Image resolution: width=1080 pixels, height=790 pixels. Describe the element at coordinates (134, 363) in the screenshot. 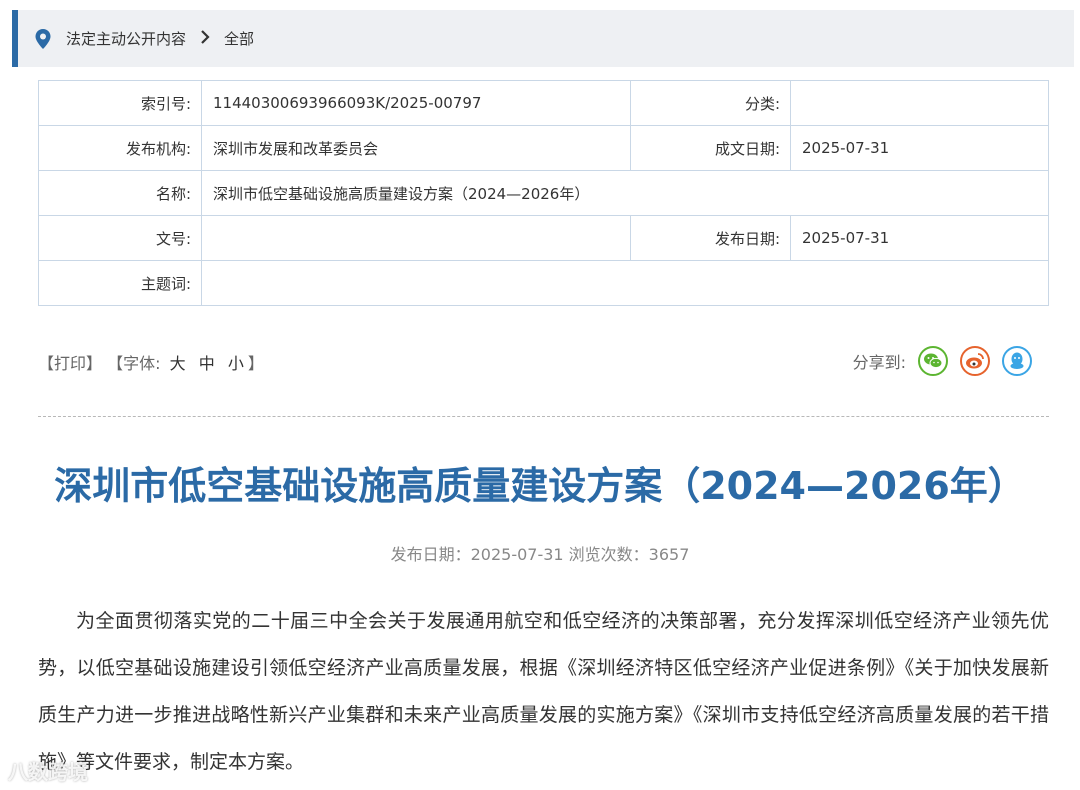

I see `font-size-prefix: 【字体:` at that location.